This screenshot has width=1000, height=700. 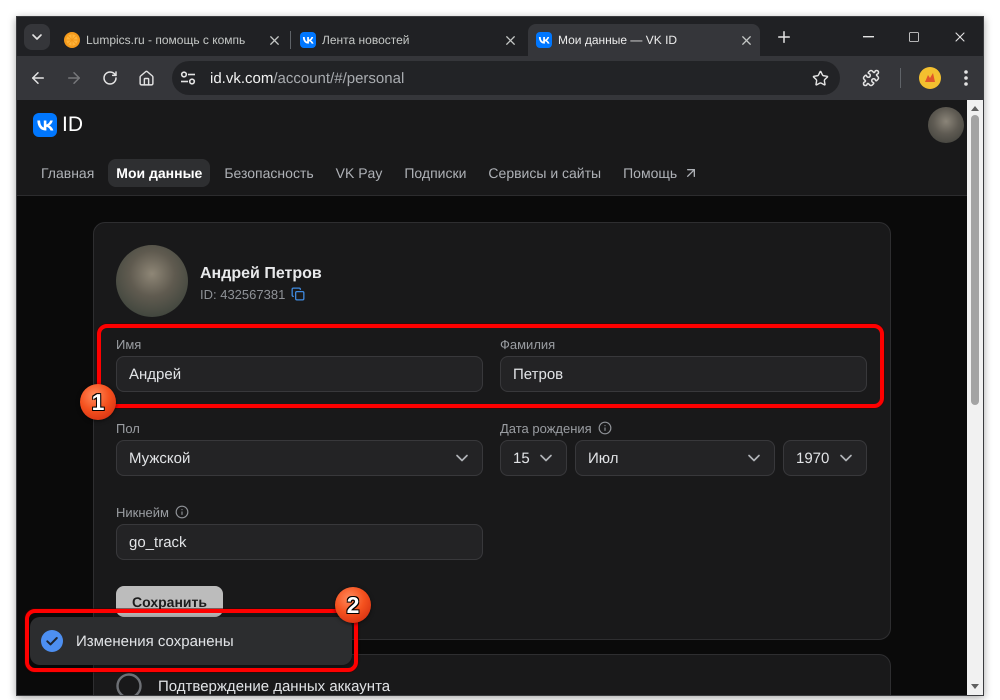 I want to click on home-icon, so click(x=146, y=78).